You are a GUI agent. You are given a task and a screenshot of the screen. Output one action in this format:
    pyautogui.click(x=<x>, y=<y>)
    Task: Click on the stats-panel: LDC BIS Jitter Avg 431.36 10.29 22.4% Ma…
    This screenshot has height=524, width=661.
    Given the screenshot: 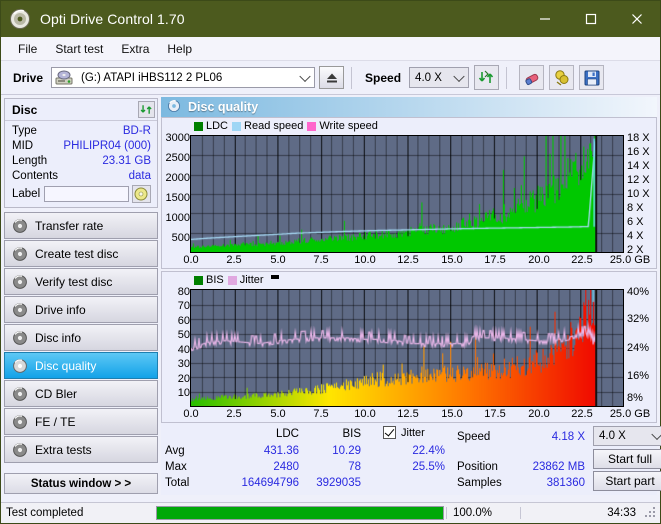 What is the action you would take?
    pyautogui.click(x=411, y=459)
    